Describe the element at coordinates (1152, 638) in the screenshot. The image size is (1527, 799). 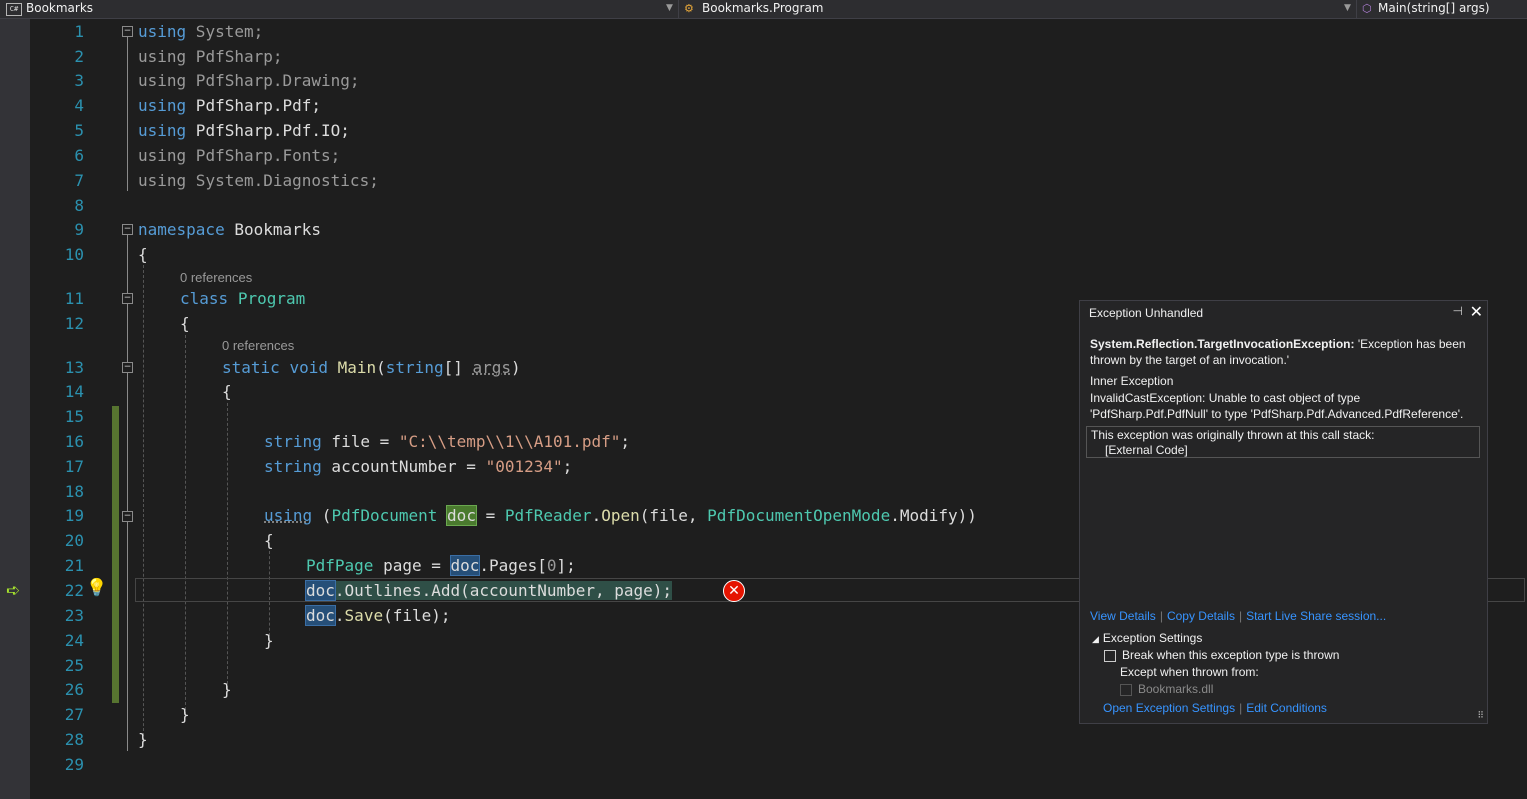
I see `exception-settings-heading: Exception Settings` at that location.